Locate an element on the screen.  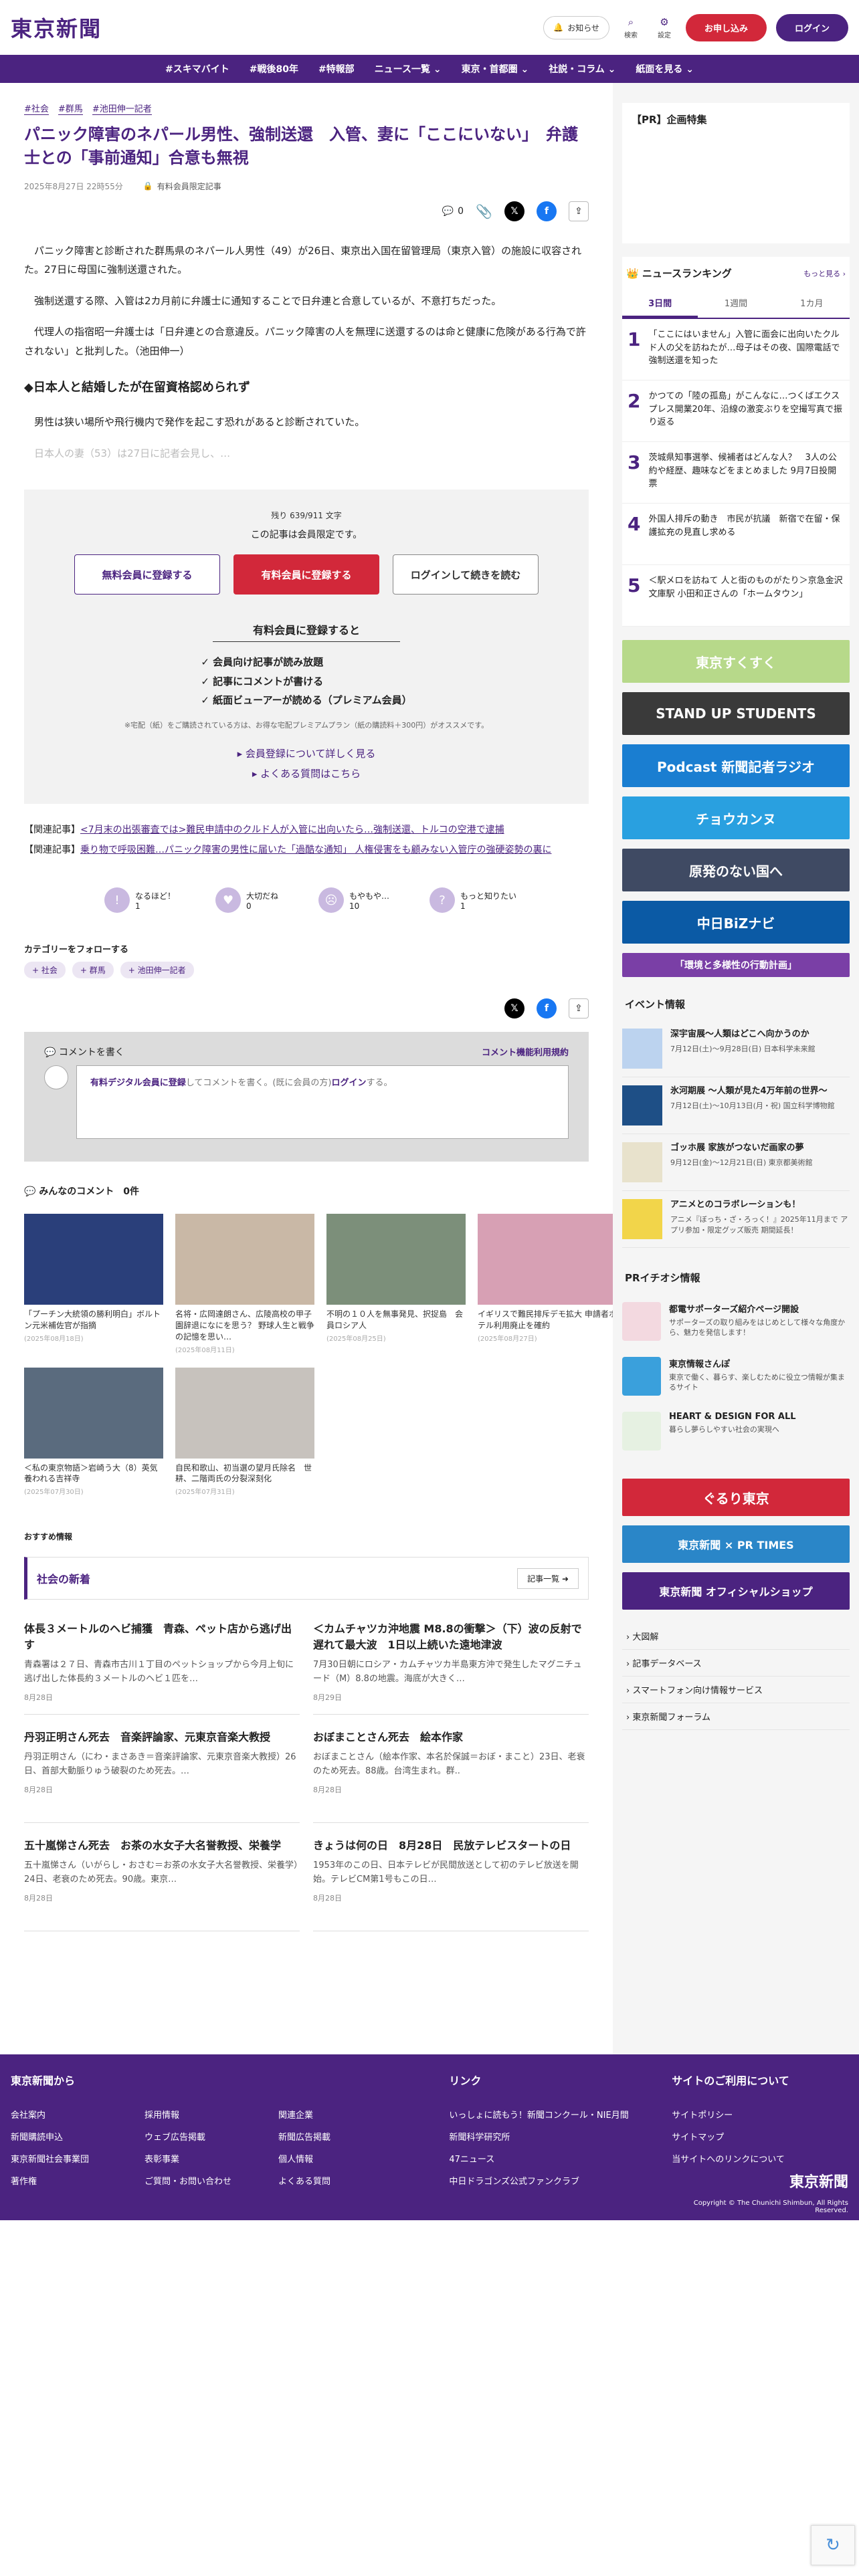
footer-link: 新聞科学研究所 is located at coordinates (549, 2136).